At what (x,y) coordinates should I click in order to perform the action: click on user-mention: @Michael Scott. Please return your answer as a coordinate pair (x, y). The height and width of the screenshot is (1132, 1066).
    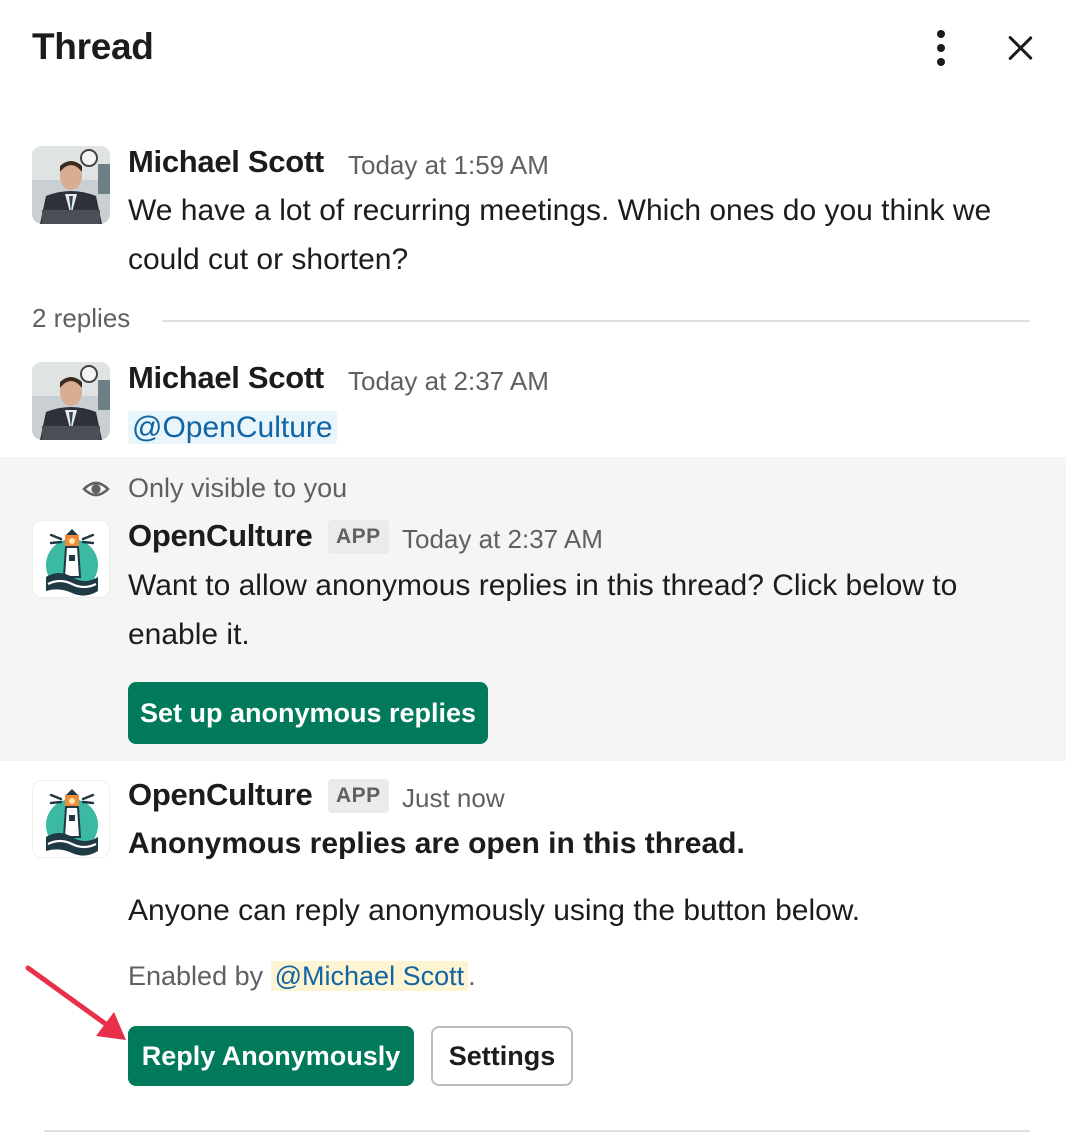
    Looking at the image, I should click on (369, 976).